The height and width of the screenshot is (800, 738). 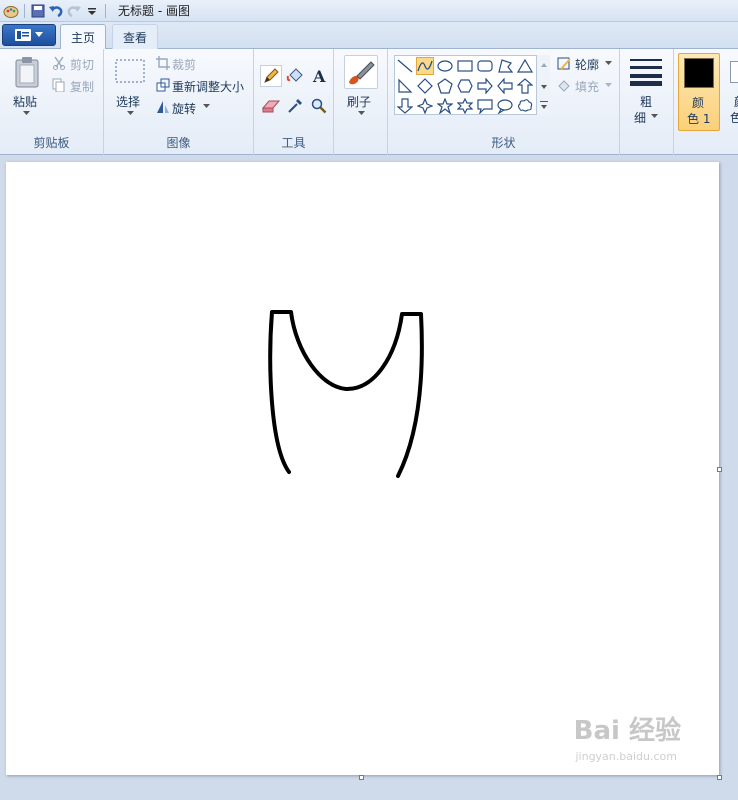 I want to click on tab-home: 主页, so click(x=83, y=36).